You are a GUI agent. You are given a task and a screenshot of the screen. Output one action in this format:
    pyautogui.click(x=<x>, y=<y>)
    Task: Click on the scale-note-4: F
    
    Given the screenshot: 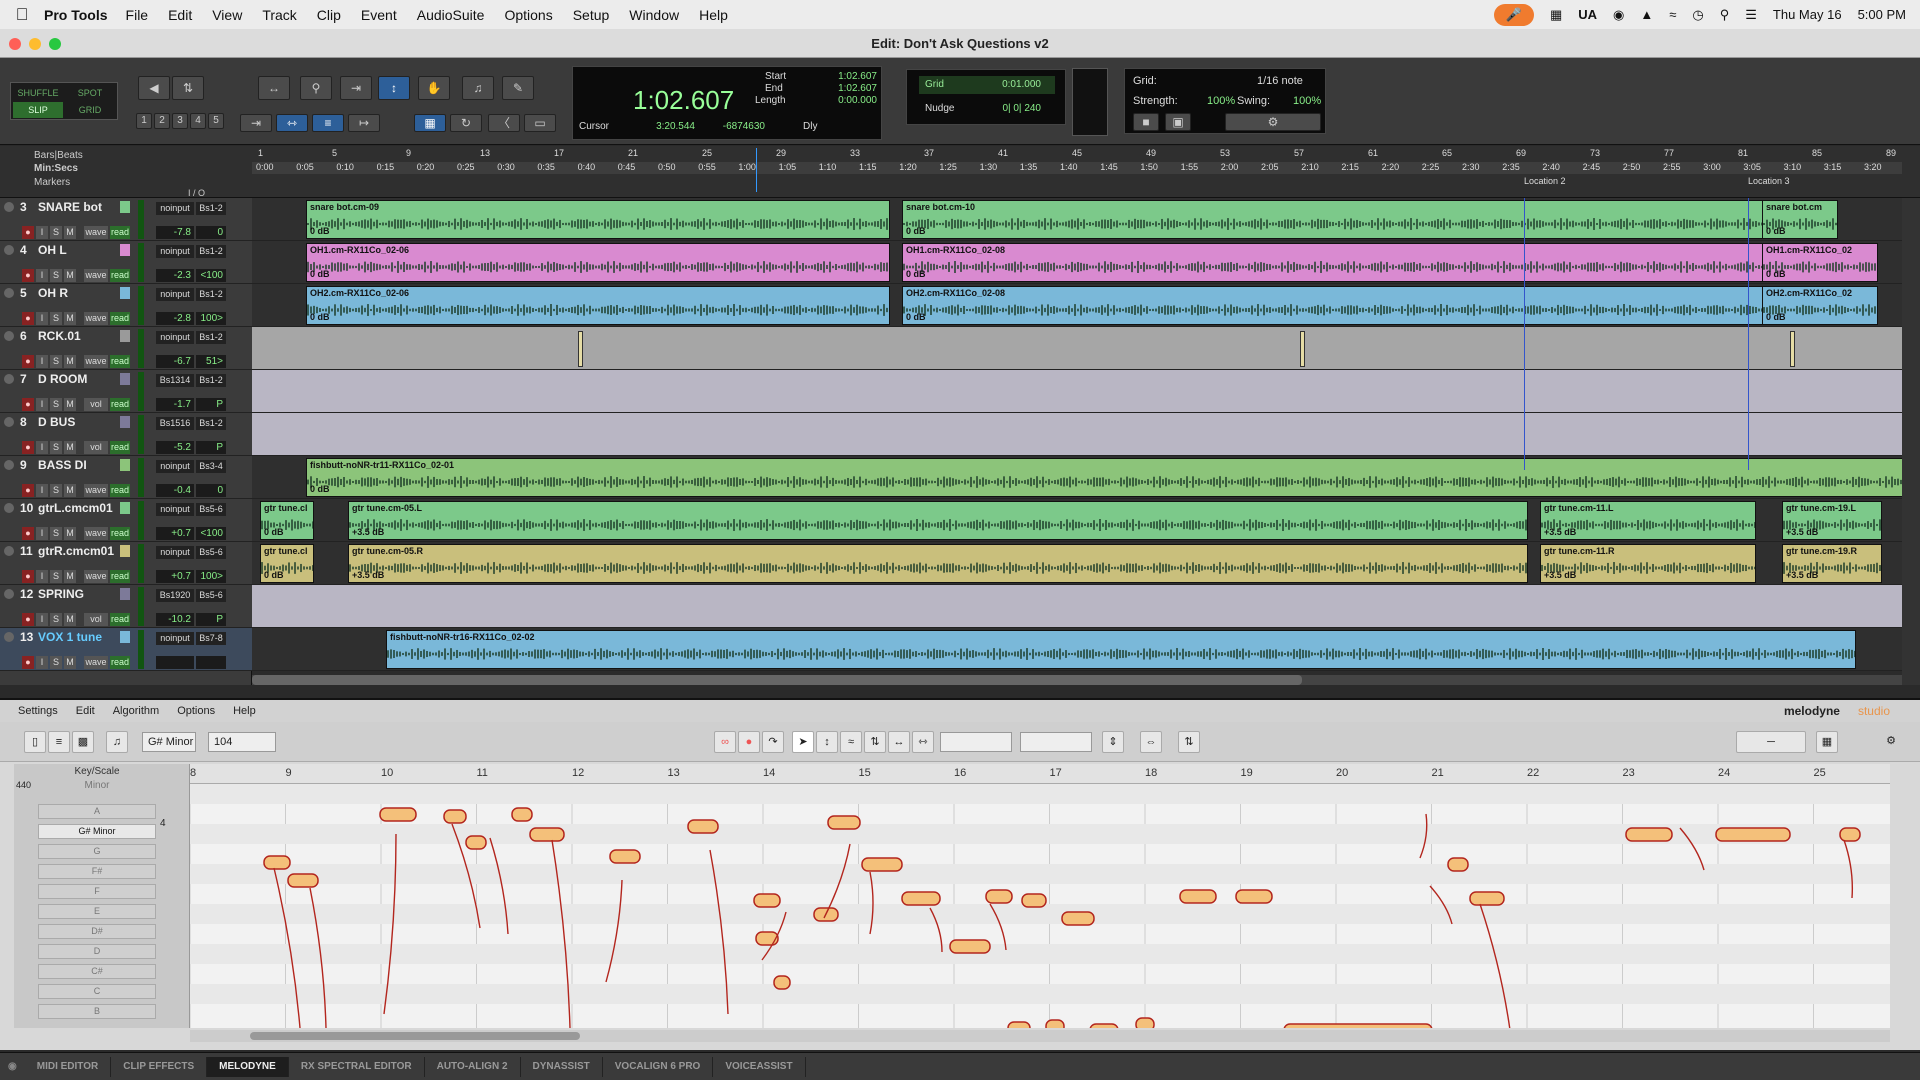 What is the action you would take?
    pyautogui.click(x=97, y=891)
    